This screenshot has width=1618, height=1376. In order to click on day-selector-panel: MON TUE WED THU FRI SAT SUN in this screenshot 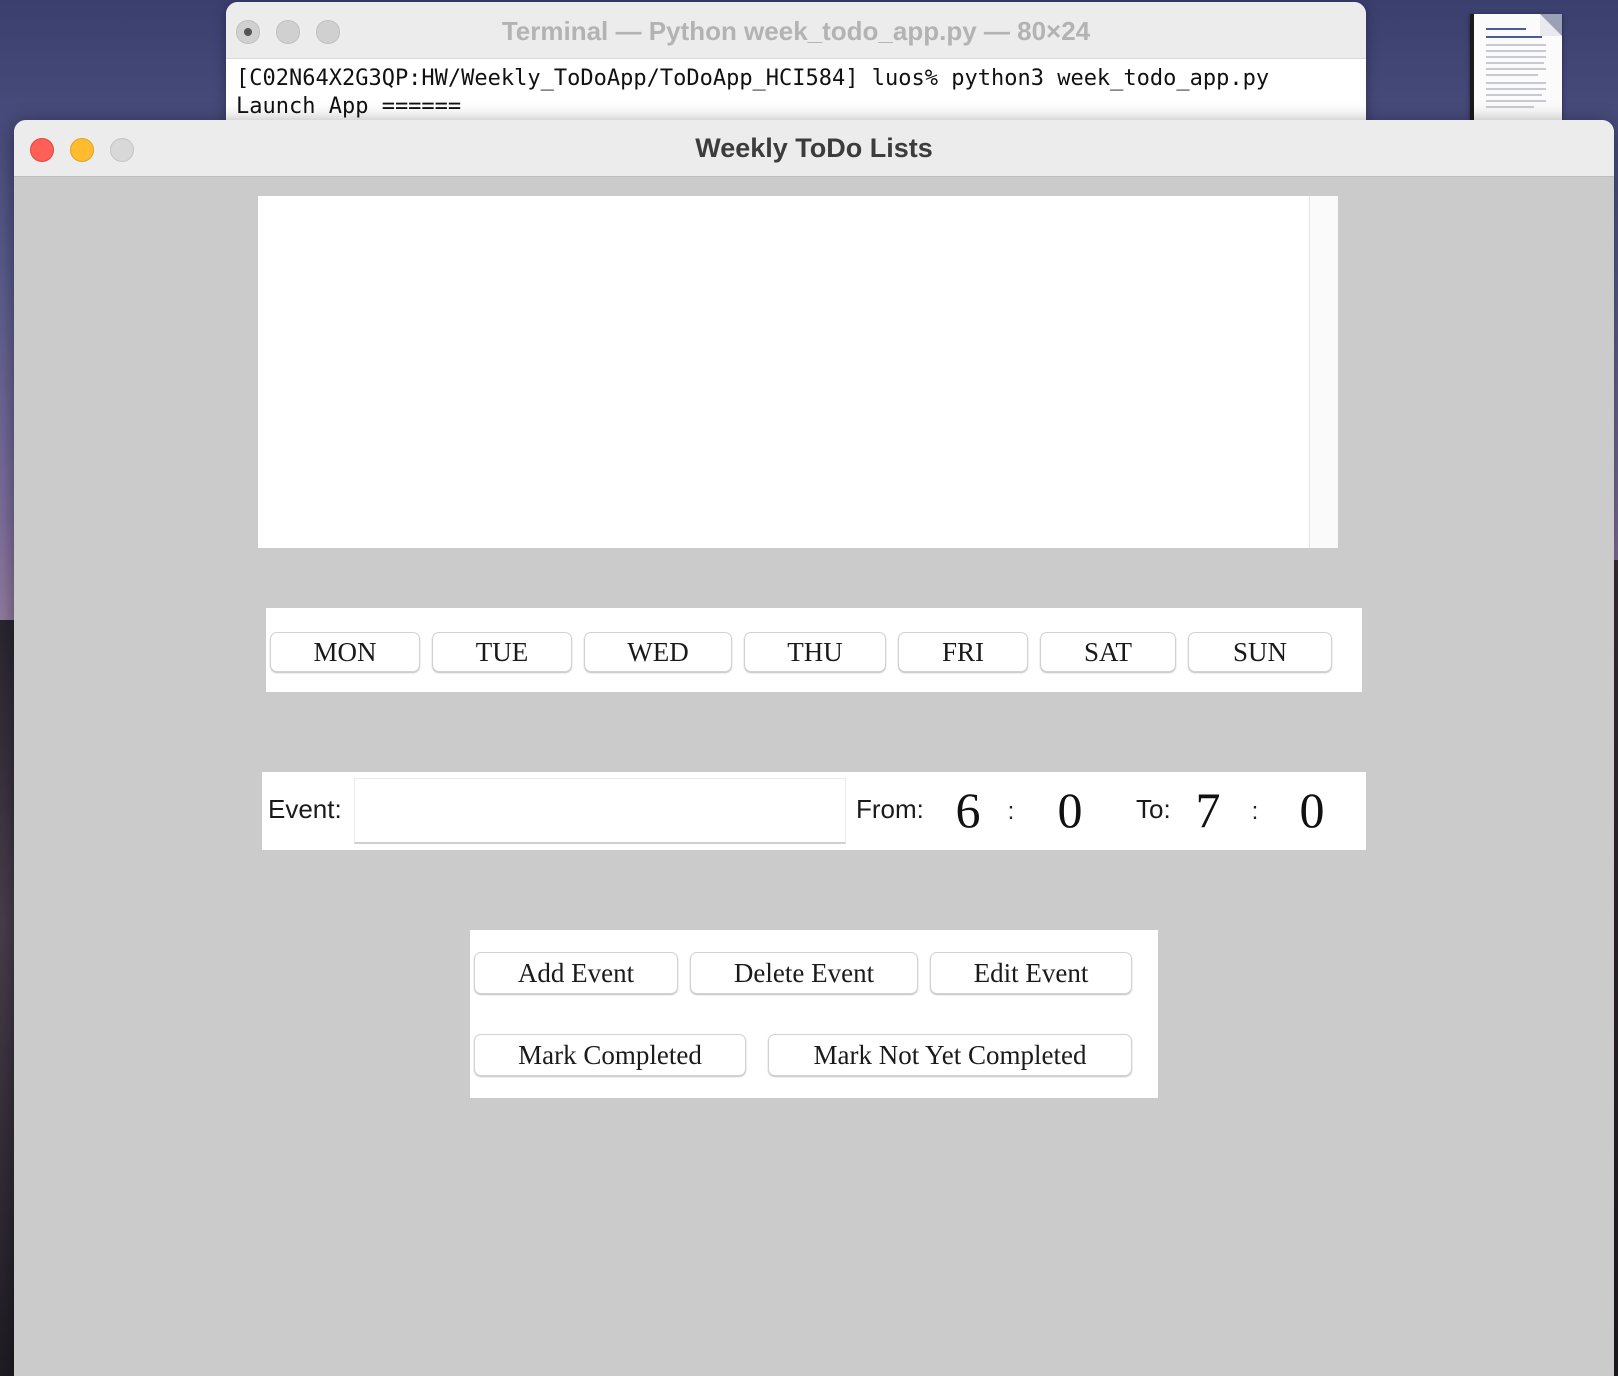, I will do `click(814, 650)`.